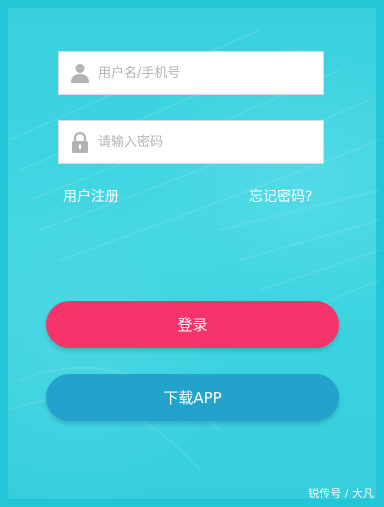 Image resolution: width=384 pixels, height=507 pixels. I want to click on register-link: 用户注册, so click(91, 196).